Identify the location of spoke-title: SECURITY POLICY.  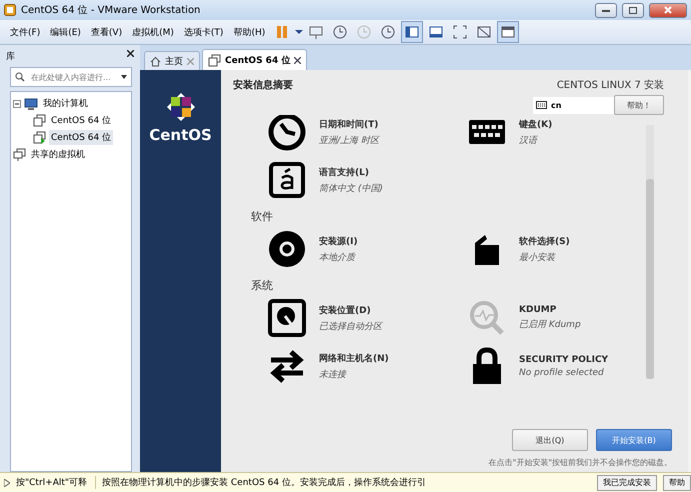
(563, 359).